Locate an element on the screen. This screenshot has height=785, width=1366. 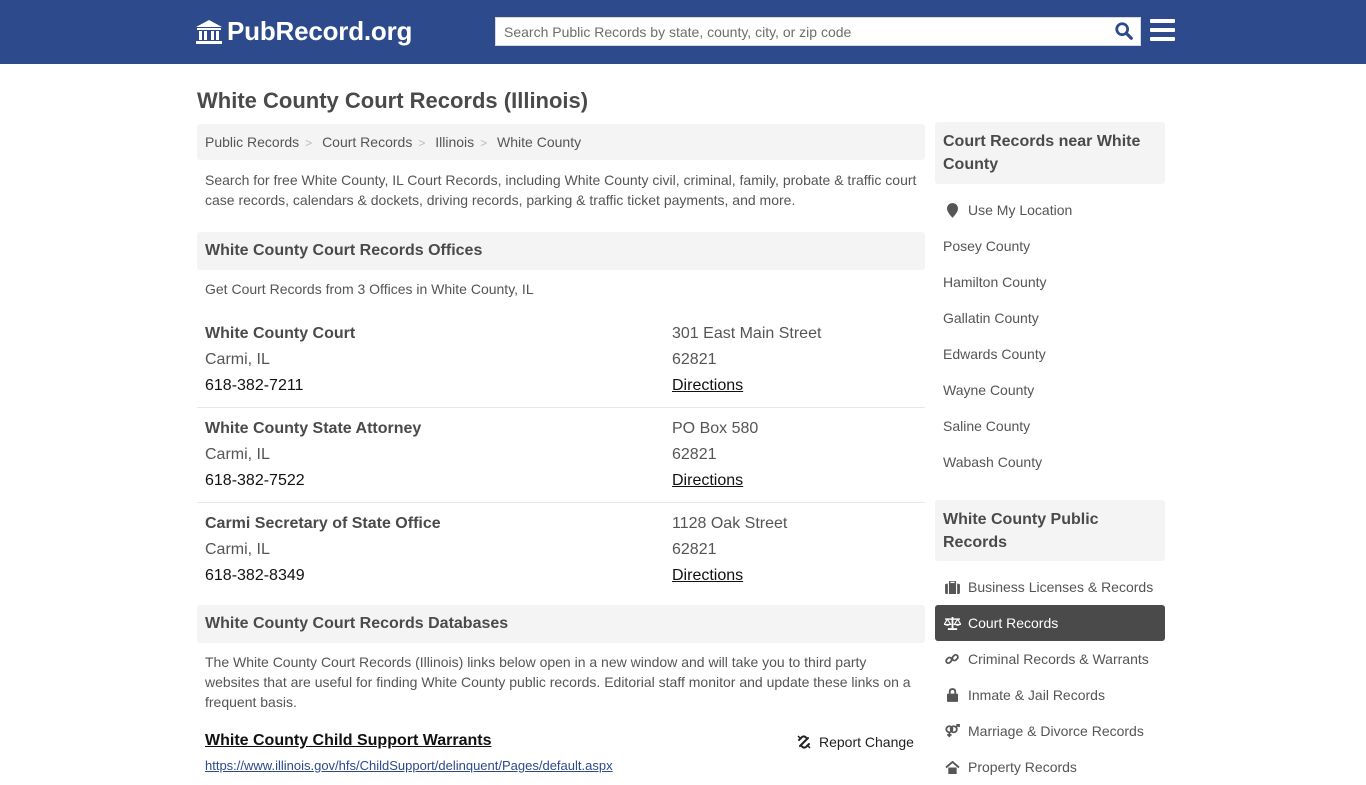
office-address: 301 East Main Street is located at coordinates (747, 333).